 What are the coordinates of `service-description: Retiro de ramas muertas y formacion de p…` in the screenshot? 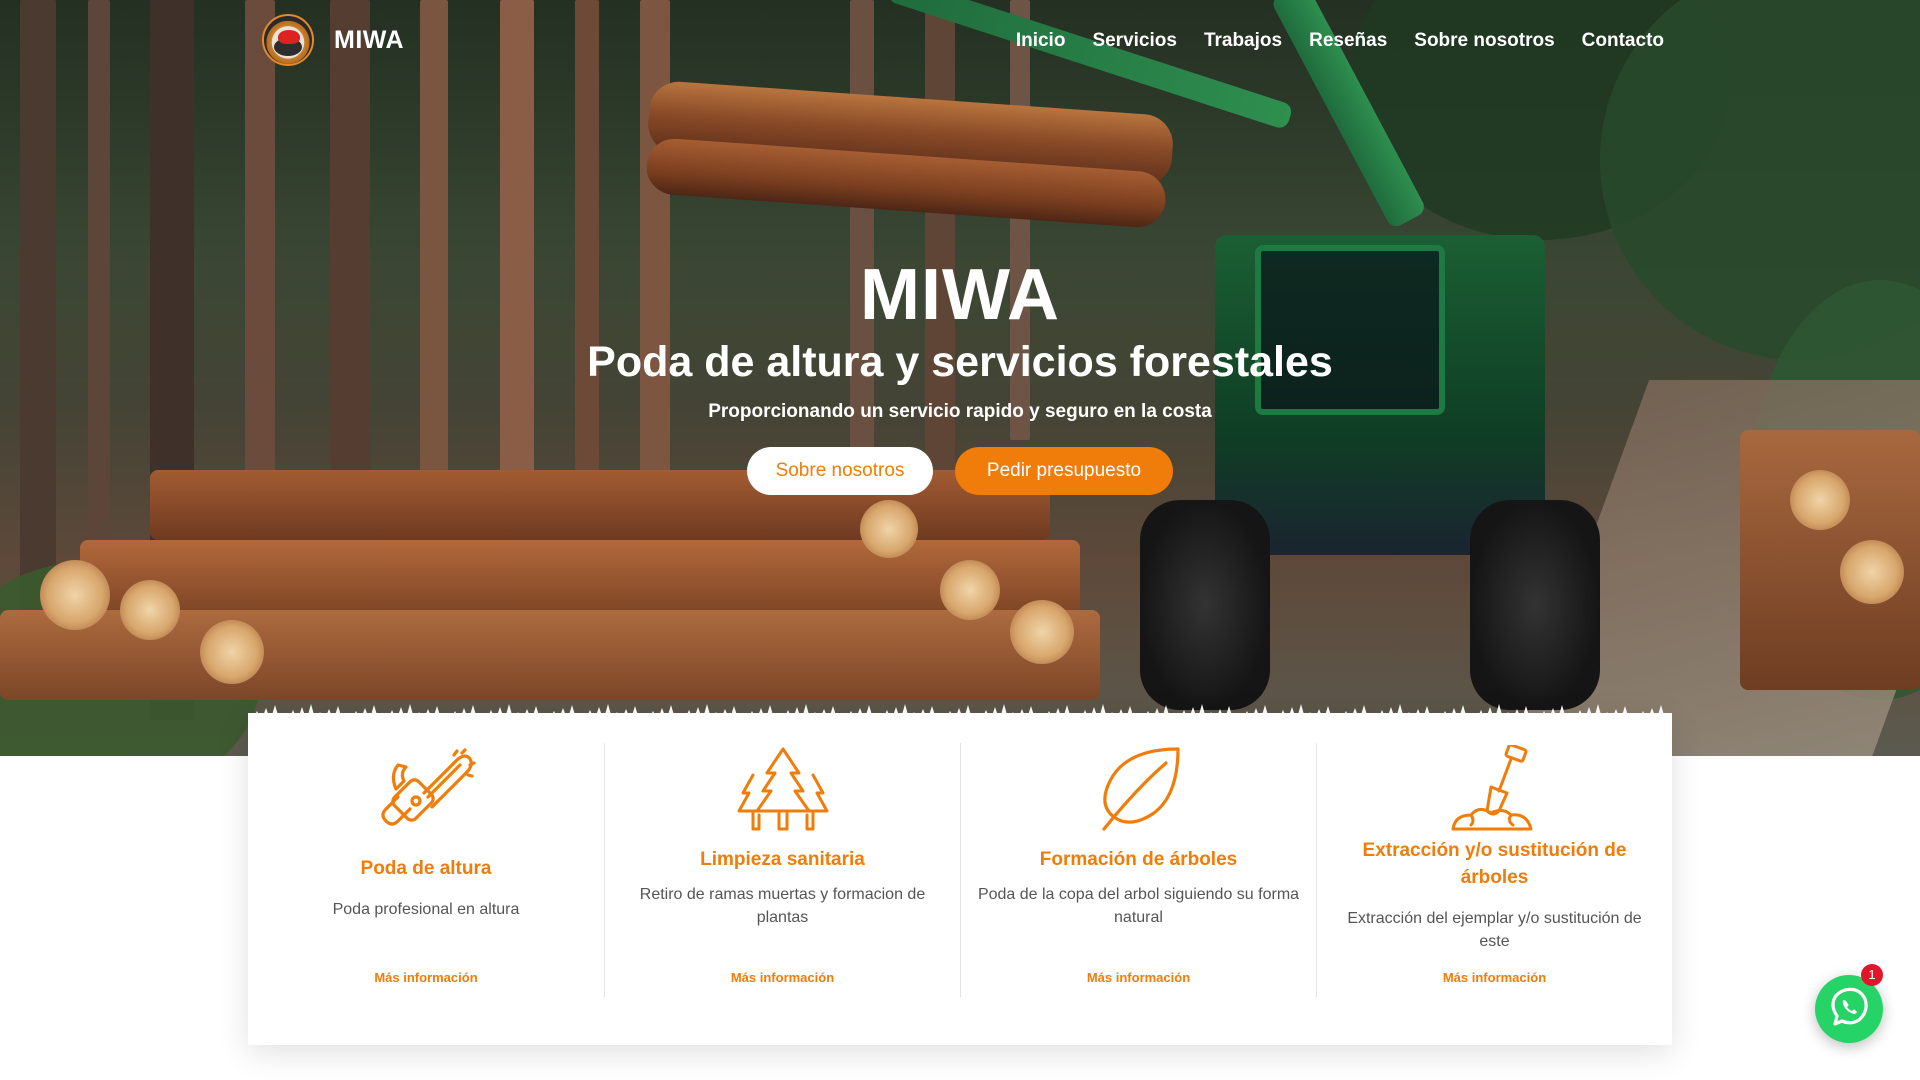 It's located at (782, 906).